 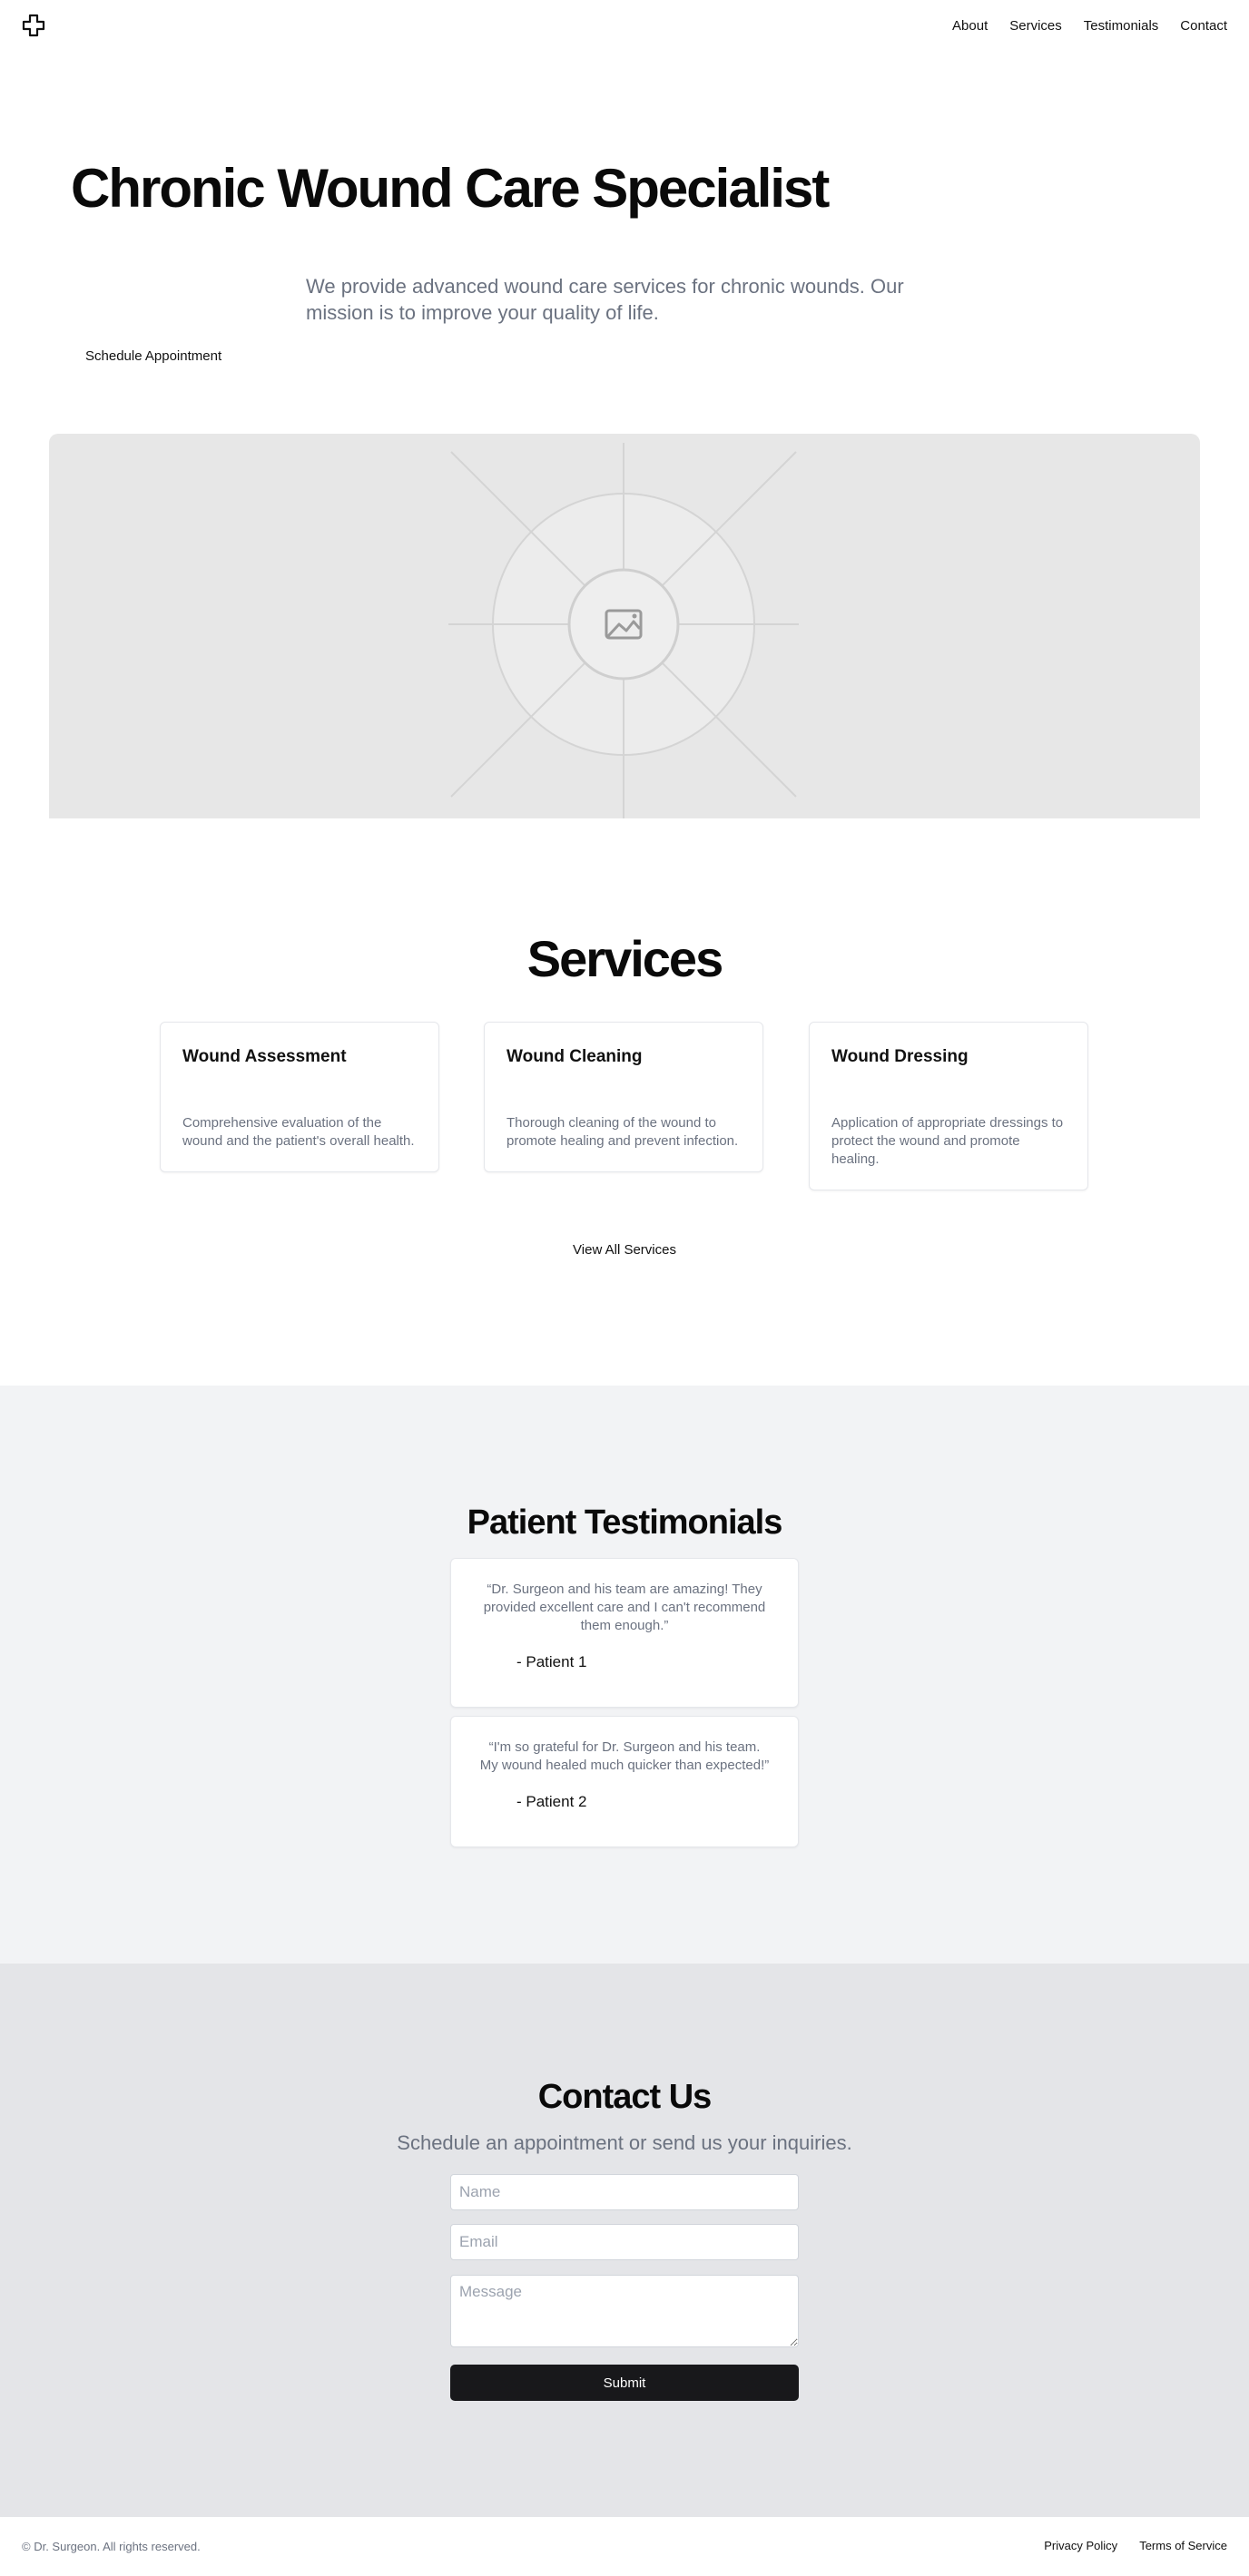 What do you see at coordinates (551, 1661) in the screenshot?
I see `testimonial-author: - Patient 1` at bounding box center [551, 1661].